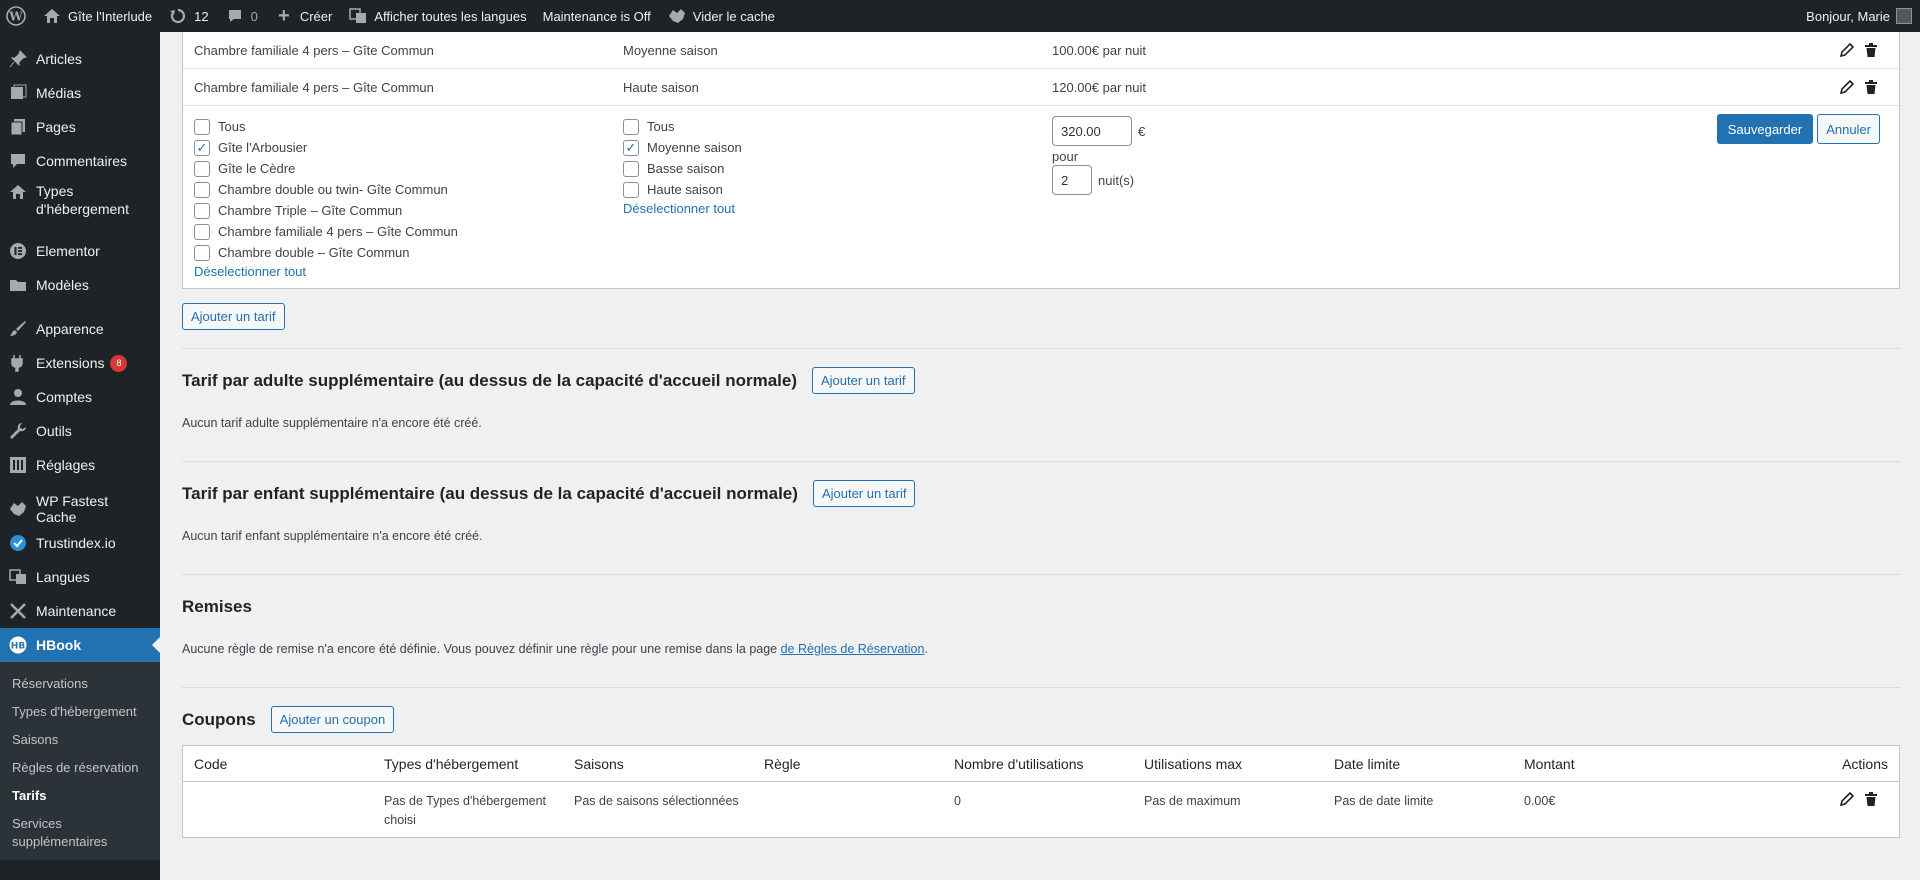  I want to click on table-cell: Pas de Types d'hébergement choisi, so click(465, 810).